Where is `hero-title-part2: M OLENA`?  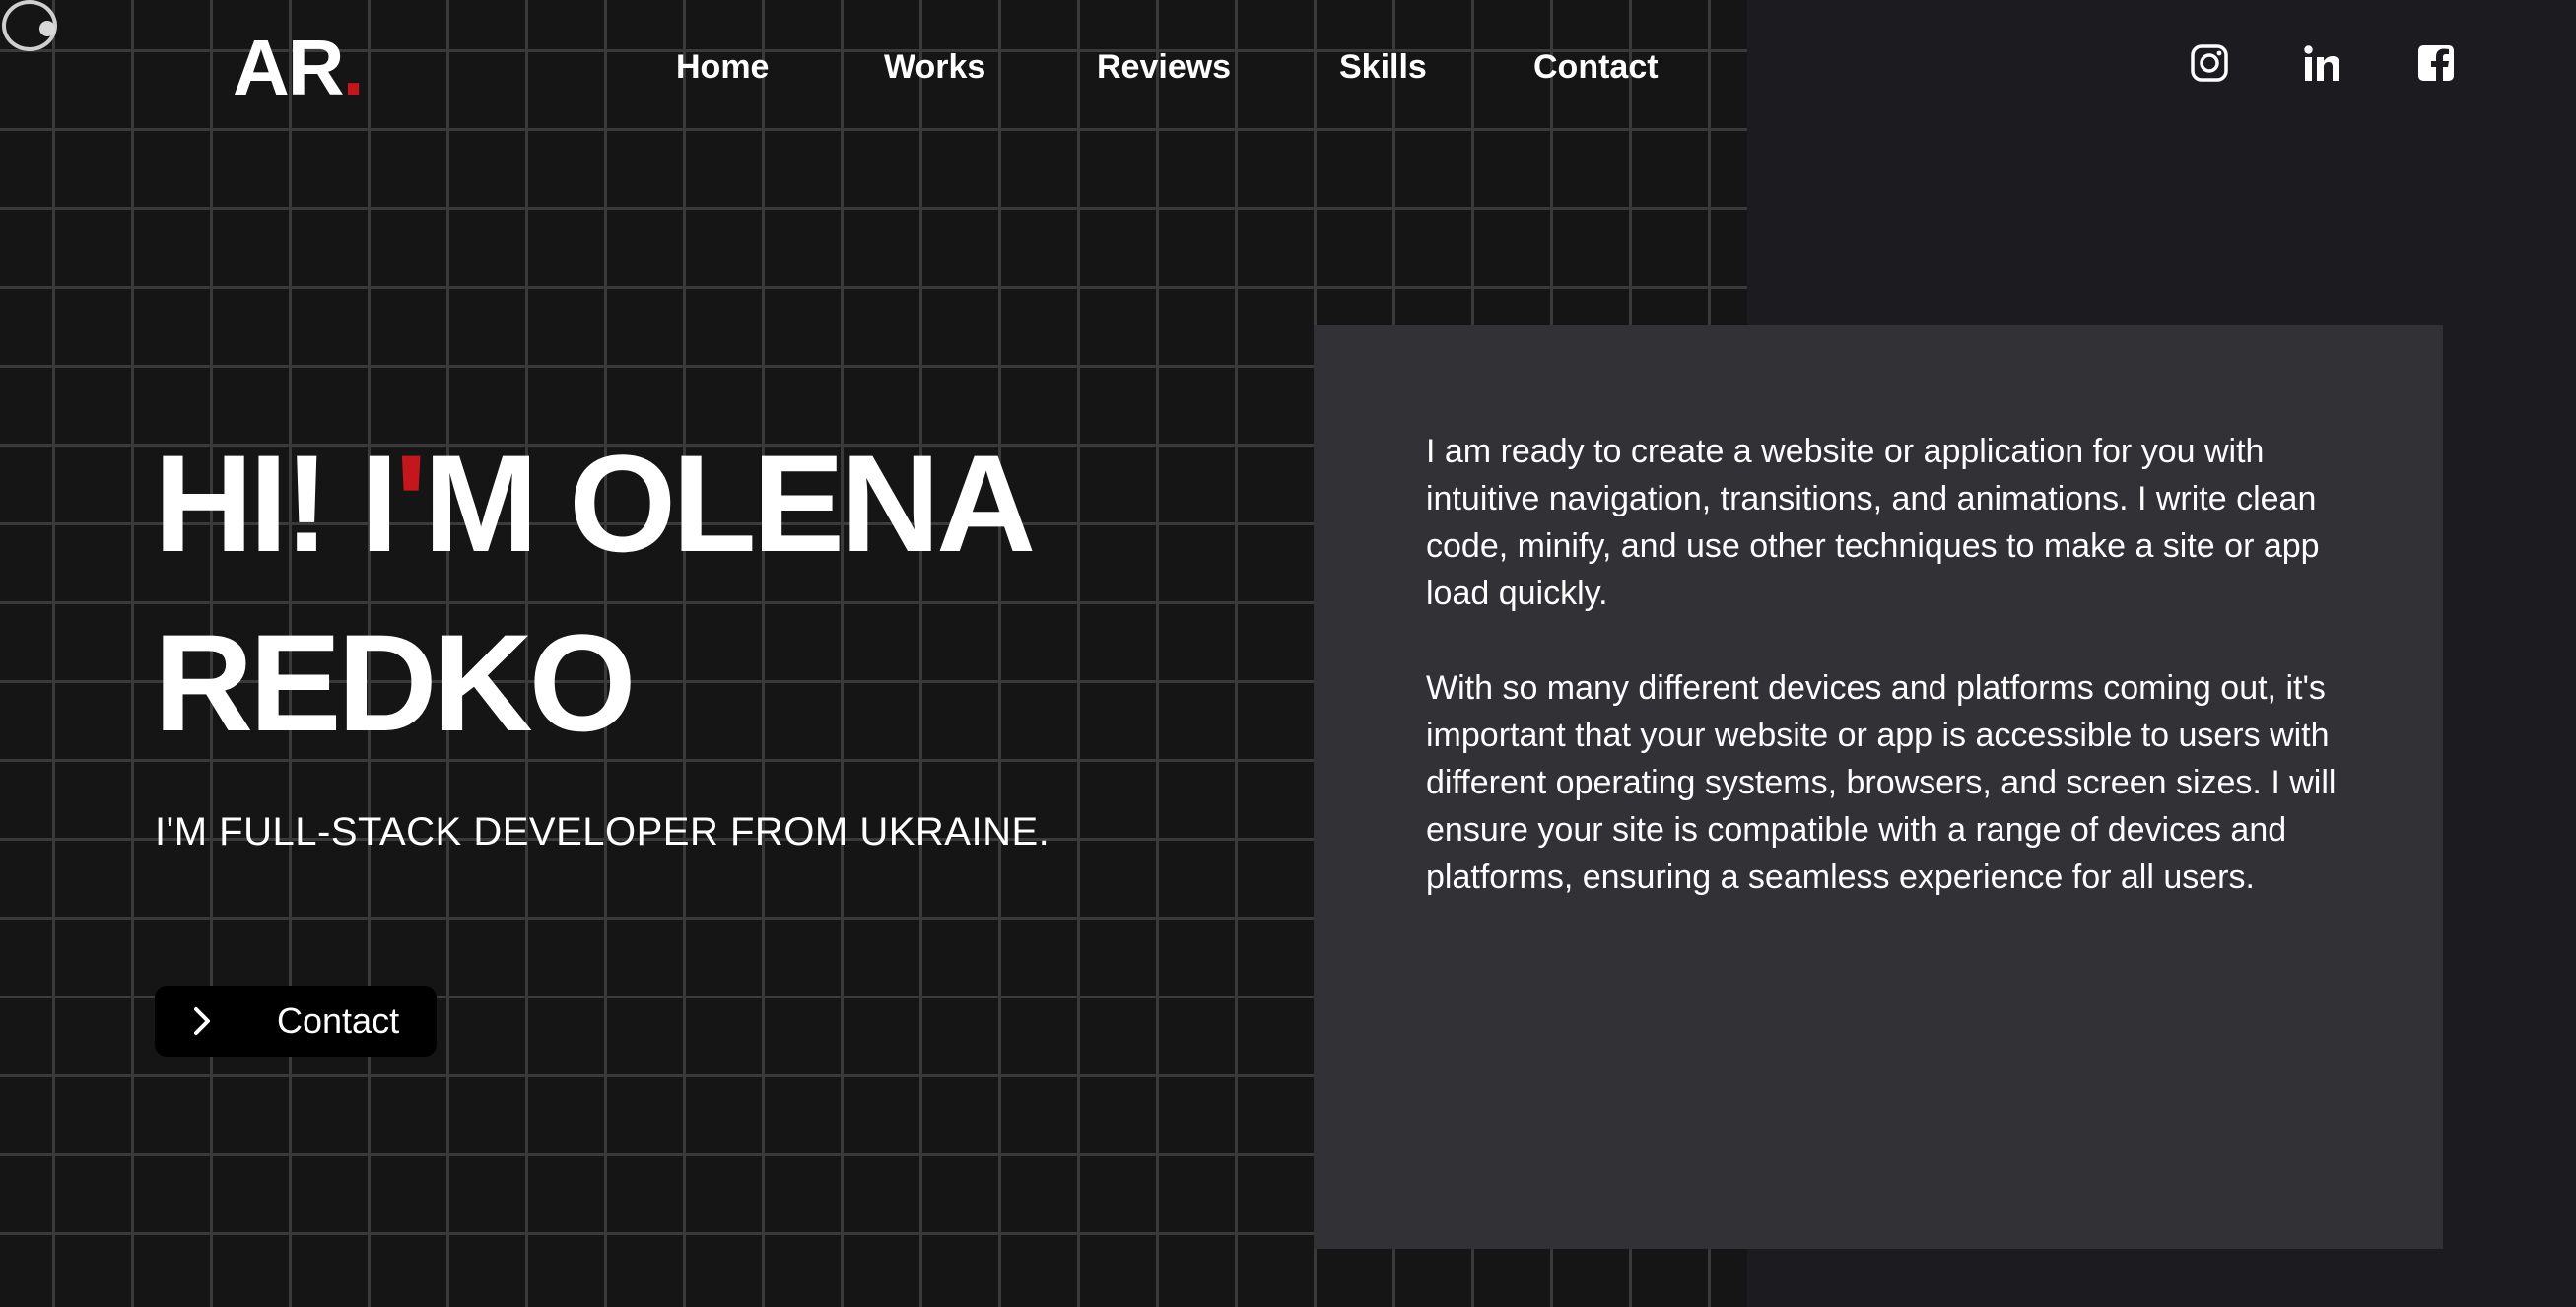 hero-title-part2: M OLENA is located at coordinates (730, 503).